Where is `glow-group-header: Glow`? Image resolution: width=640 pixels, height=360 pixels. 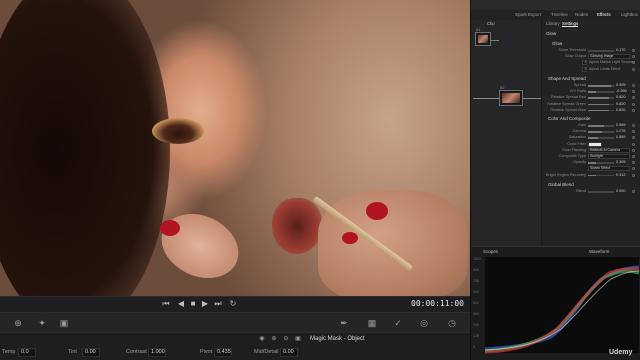
glow-group-header: Glow is located at coordinates (557, 43).